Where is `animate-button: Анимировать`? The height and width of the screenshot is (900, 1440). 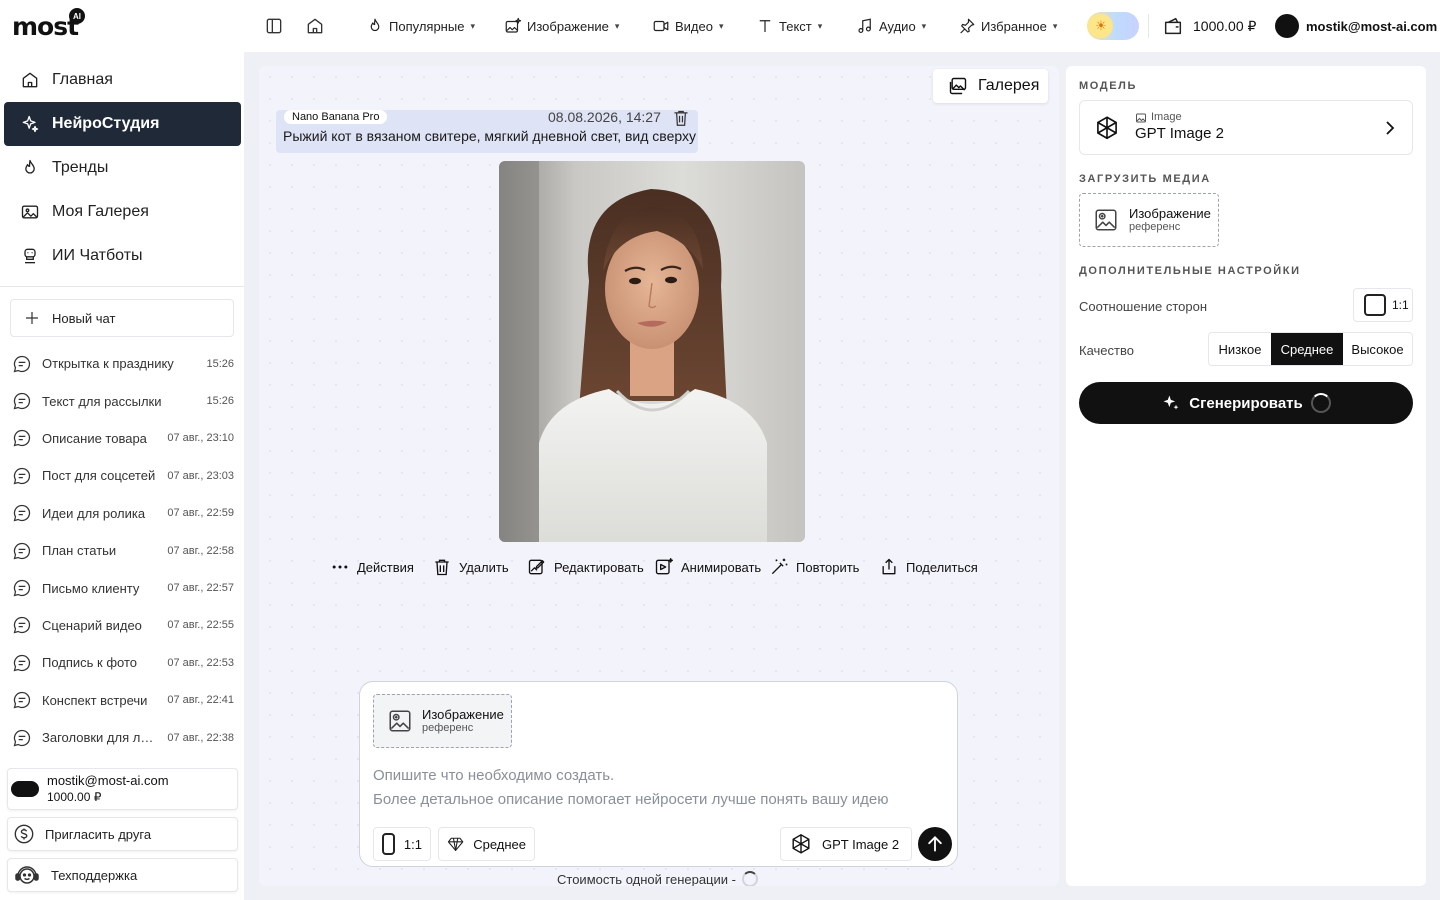 animate-button: Анимировать is located at coordinates (707, 567).